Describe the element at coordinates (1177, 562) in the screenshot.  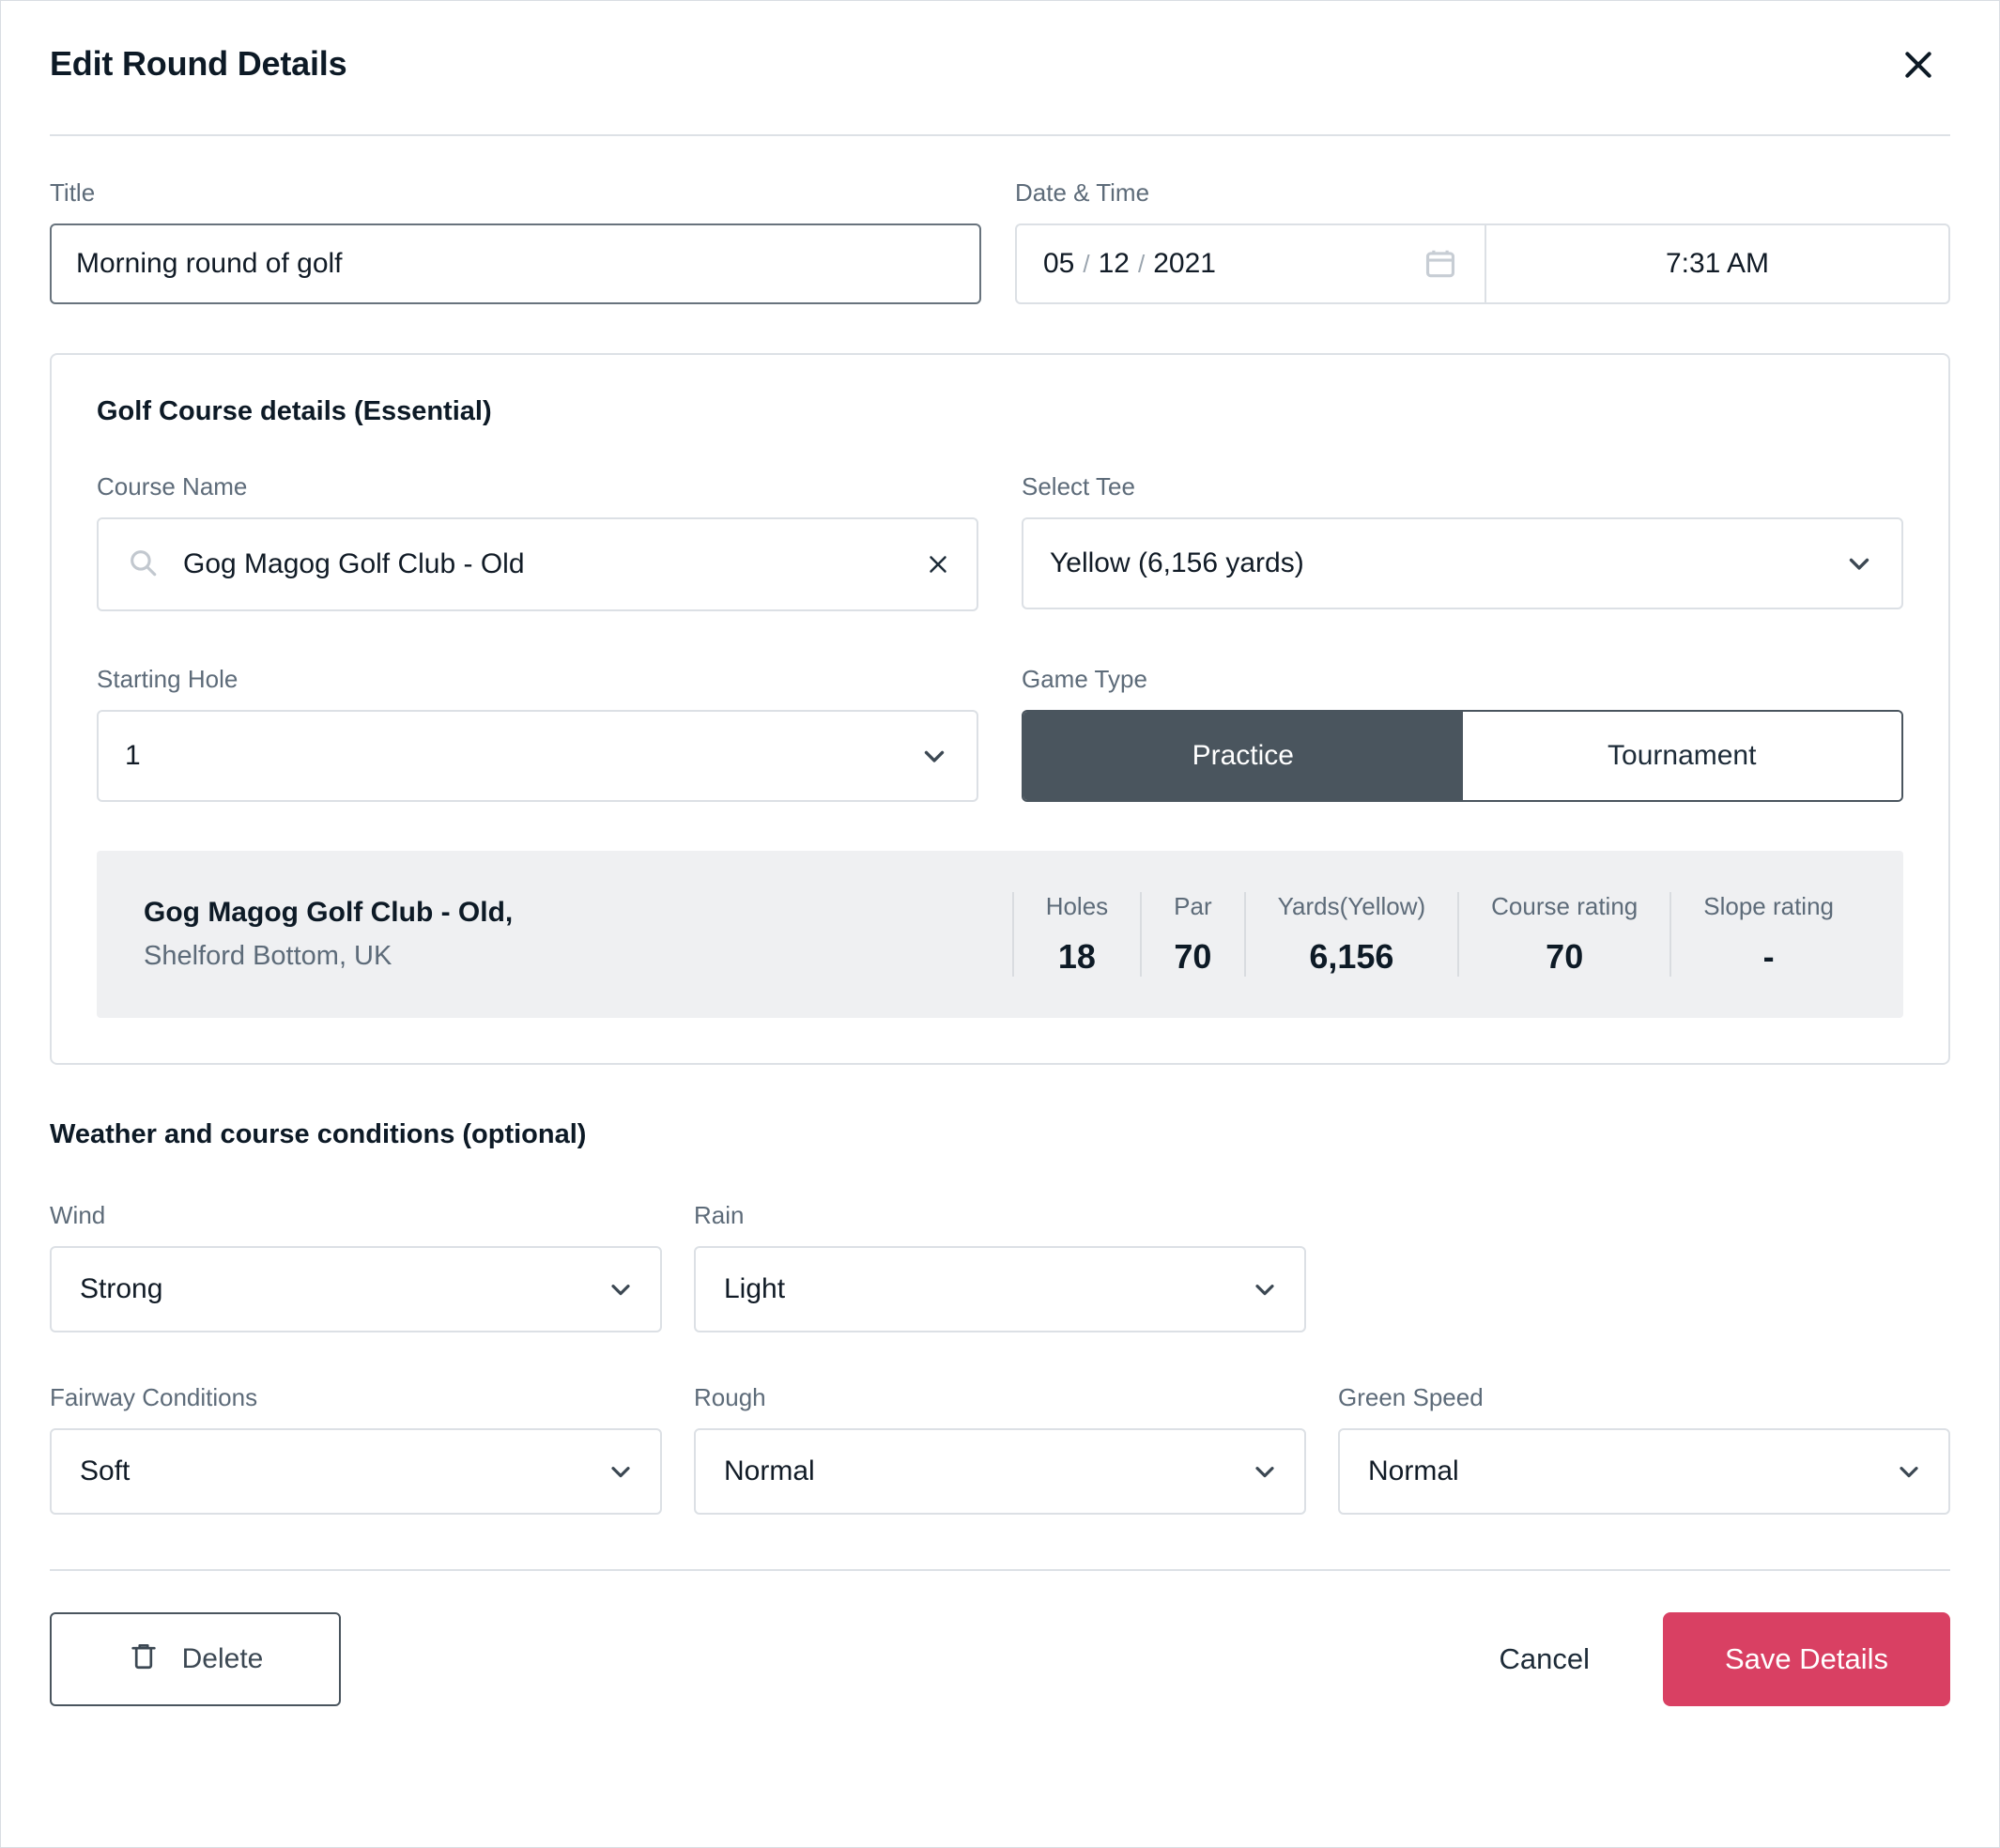
I see `select-tee-value: Yellow (6,156 yards)` at that location.